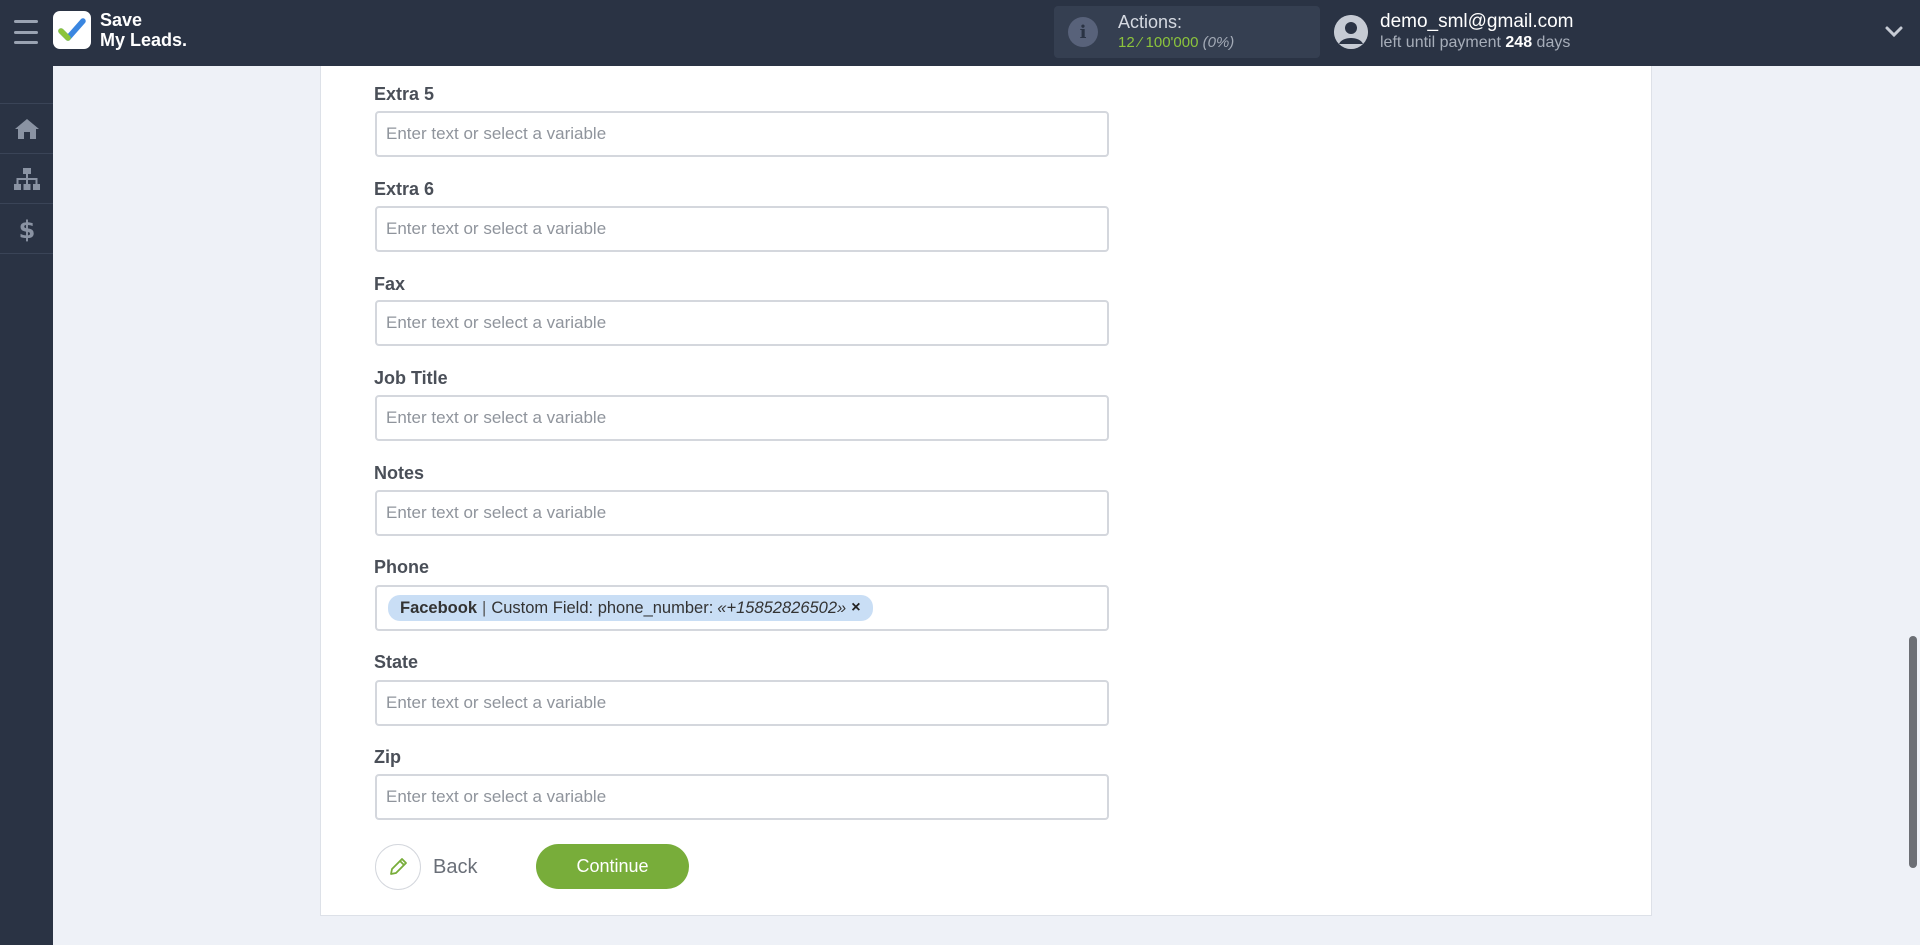 This screenshot has width=1920, height=945. I want to click on logo-text: Save My Leads., so click(143, 30).